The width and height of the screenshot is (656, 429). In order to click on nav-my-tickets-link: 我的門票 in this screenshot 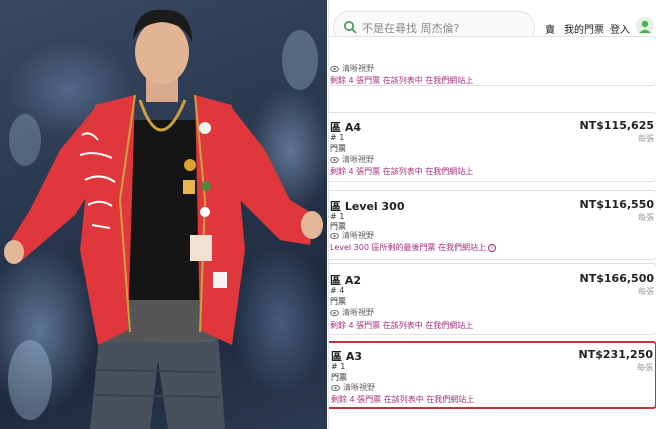, I will do `click(584, 28)`.